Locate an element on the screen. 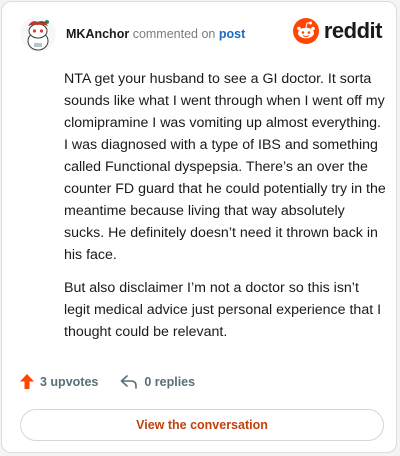 Image resolution: width=400 pixels, height=456 pixels. reddit-brand: reddit is located at coordinates (337, 31).